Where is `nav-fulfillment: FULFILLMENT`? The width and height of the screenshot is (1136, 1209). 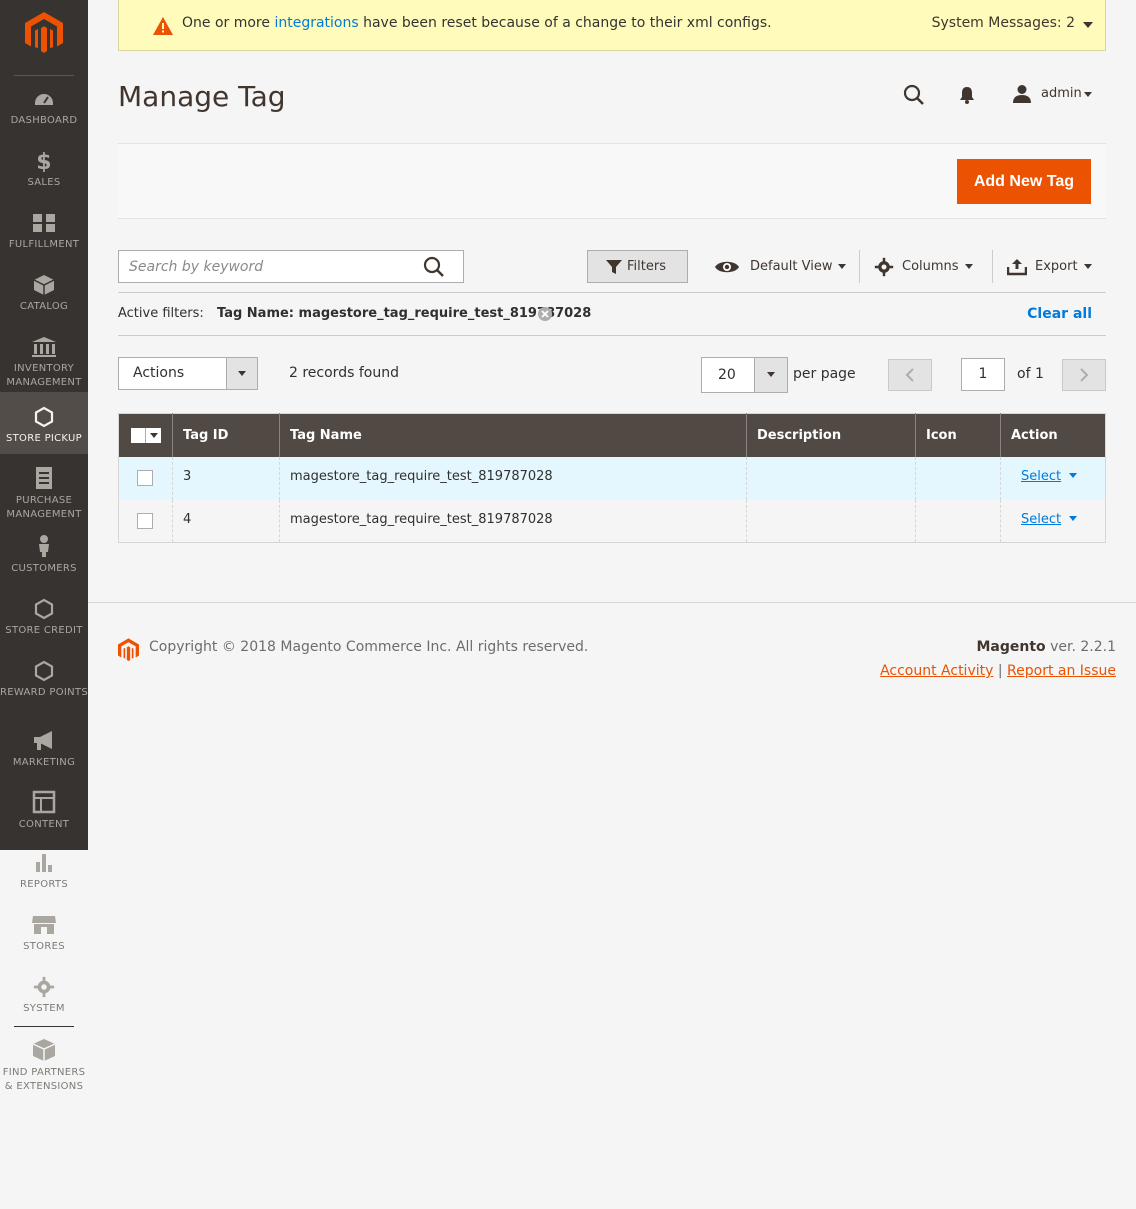
nav-fulfillment: FULFILLMENT is located at coordinates (44, 232).